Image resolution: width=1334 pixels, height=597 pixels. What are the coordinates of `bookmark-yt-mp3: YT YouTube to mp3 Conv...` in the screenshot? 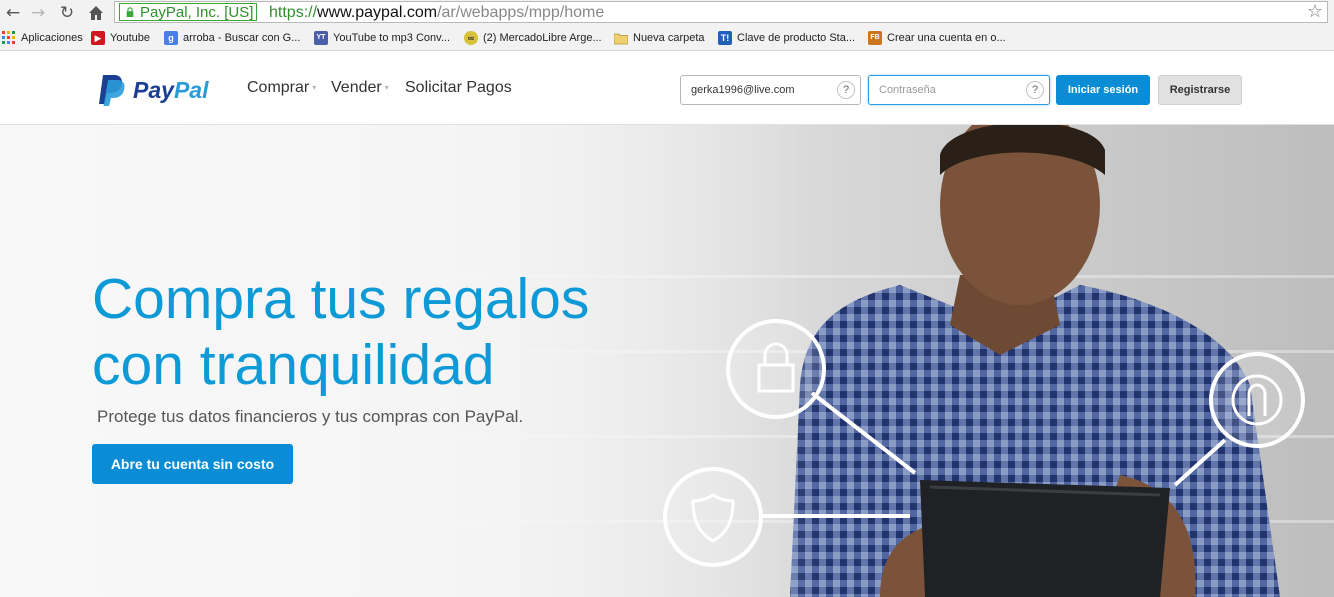 It's located at (382, 38).